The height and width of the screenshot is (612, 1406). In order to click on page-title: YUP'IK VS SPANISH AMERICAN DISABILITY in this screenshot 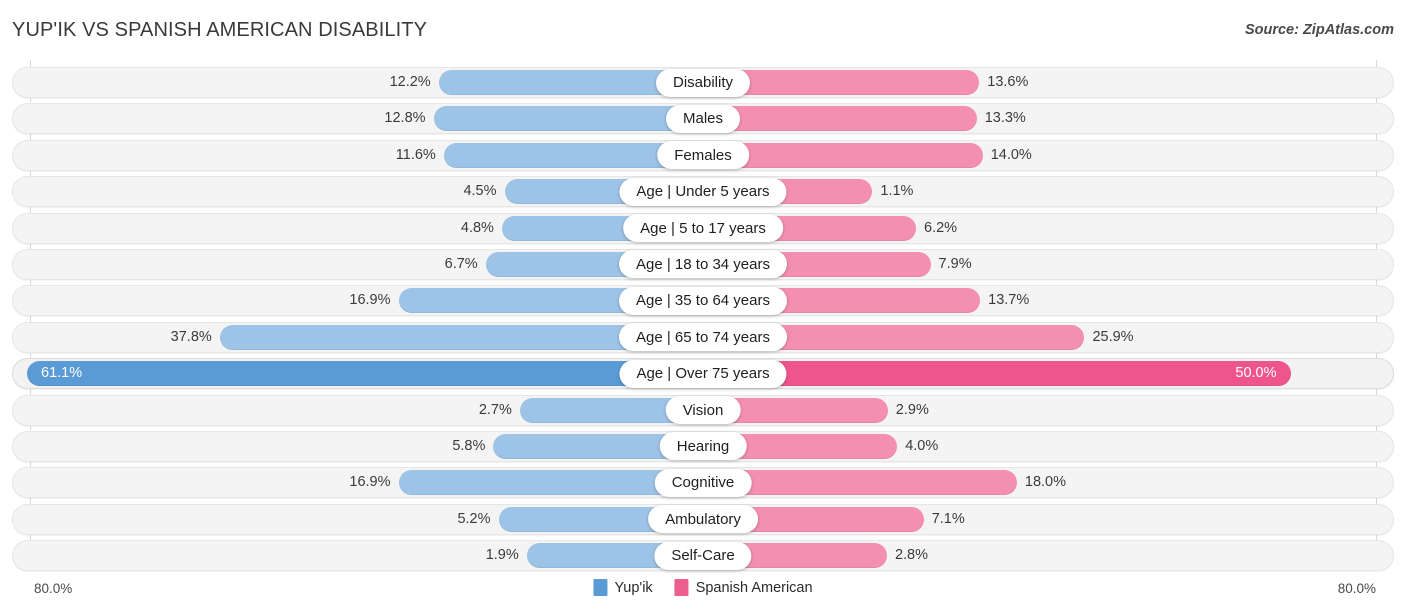, I will do `click(220, 30)`.